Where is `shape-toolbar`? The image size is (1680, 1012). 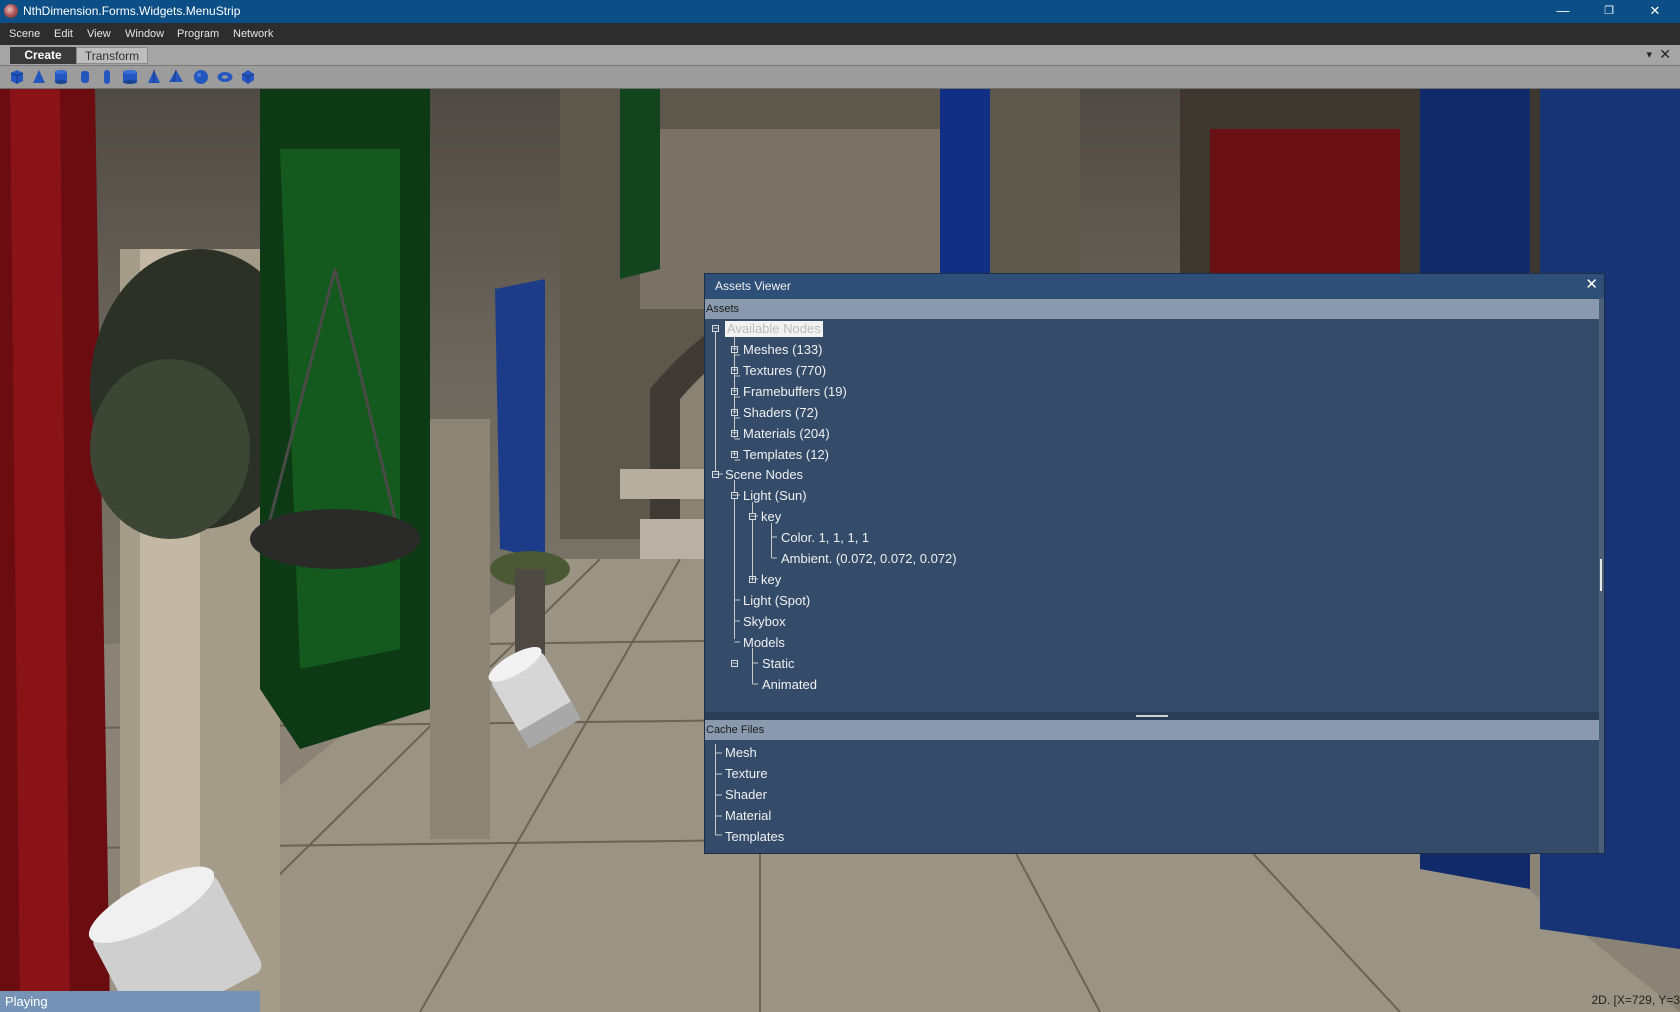
shape-toolbar is located at coordinates (840, 77).